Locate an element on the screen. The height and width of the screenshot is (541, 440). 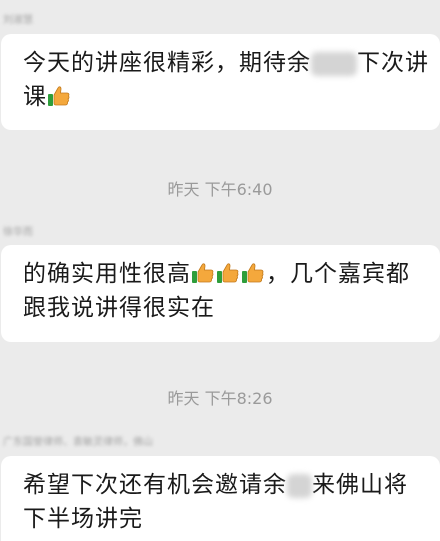
timestamp: 昨天 下午8:26 is located at coordinates (220, 398).